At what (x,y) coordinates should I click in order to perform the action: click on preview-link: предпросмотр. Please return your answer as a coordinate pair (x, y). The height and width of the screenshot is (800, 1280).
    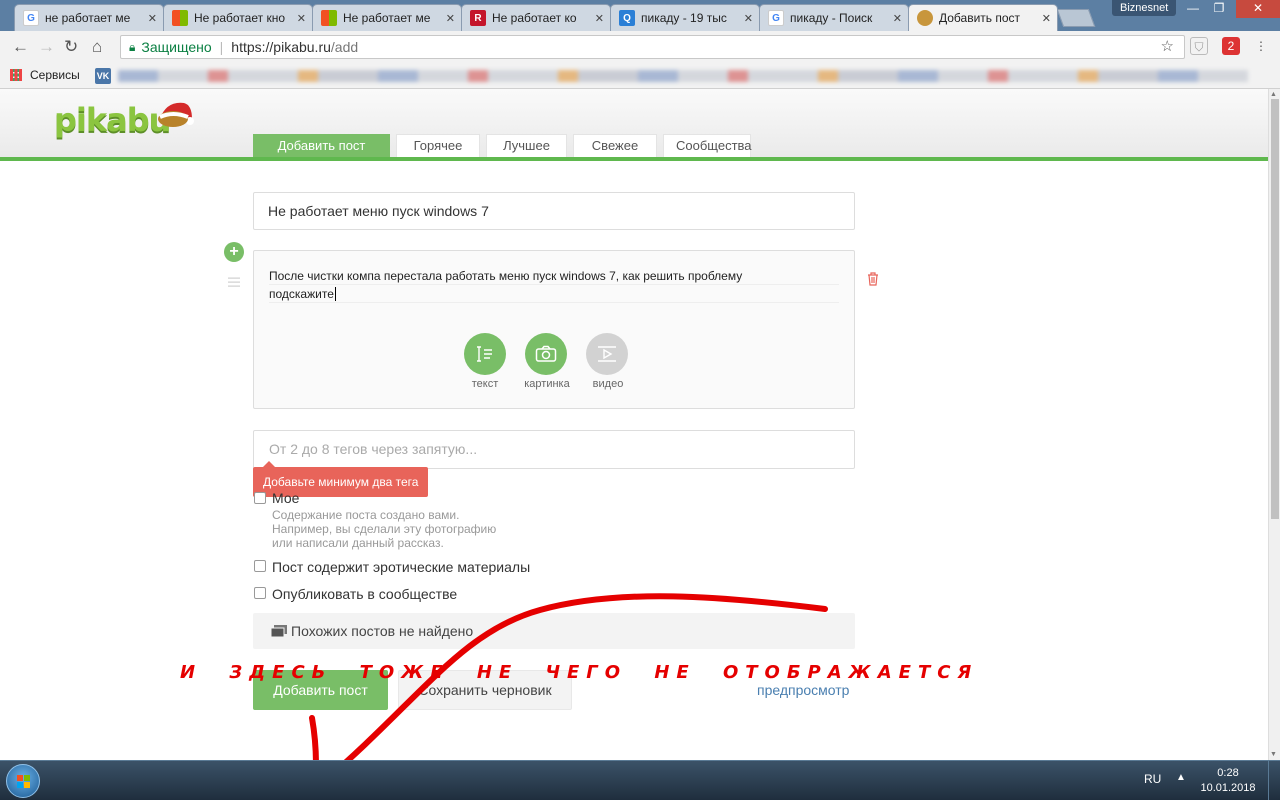
    Looking at the image, I should click on (803, 690).